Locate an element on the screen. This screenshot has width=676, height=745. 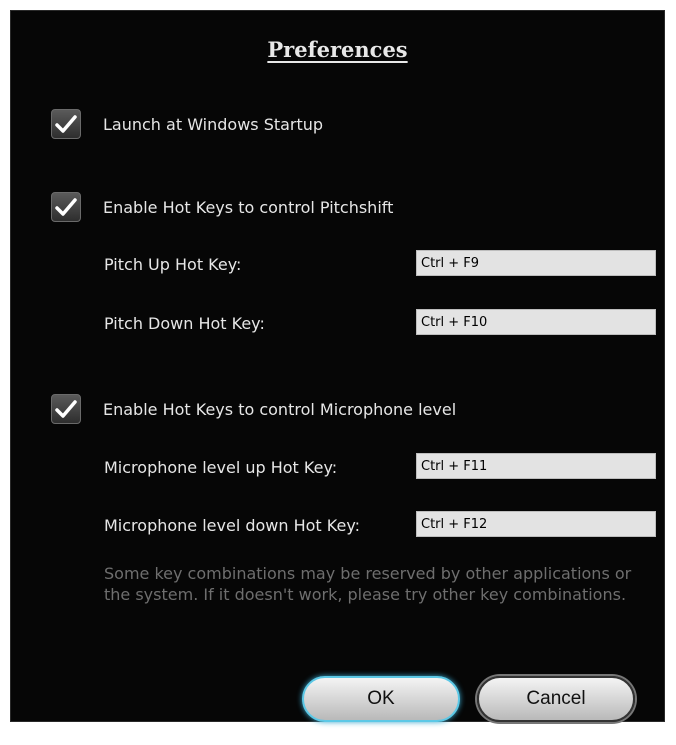
pitch-hotkeys-option: Enable Hot Keys to control Pitchshift is located at coordinates (222, 207).